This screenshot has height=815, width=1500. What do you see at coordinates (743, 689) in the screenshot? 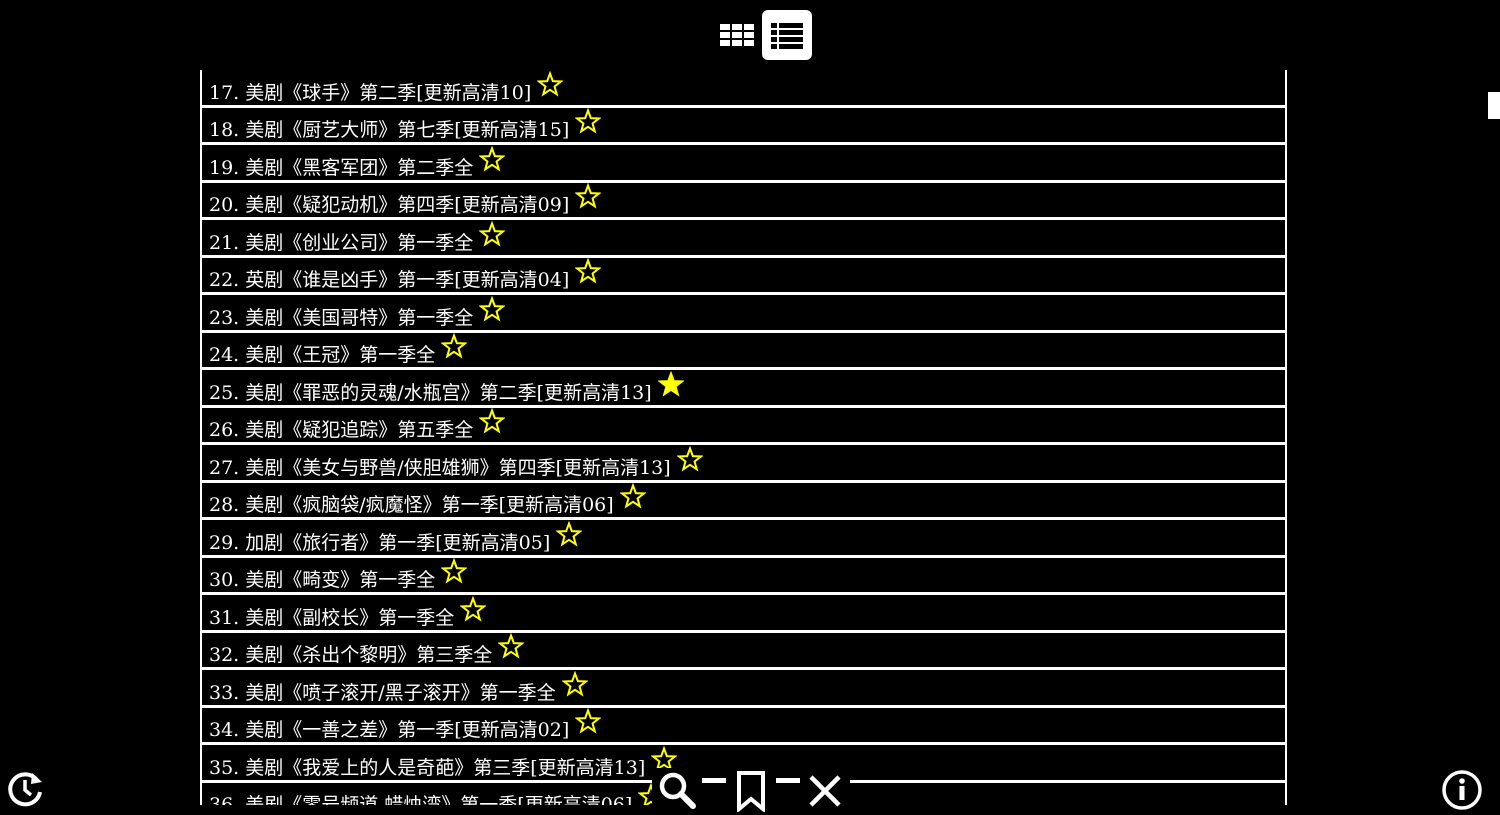
I see `list-item: 33. 美剧《喷子滚开/黑子滚开》第一季全` at bounding box center [743, 689].